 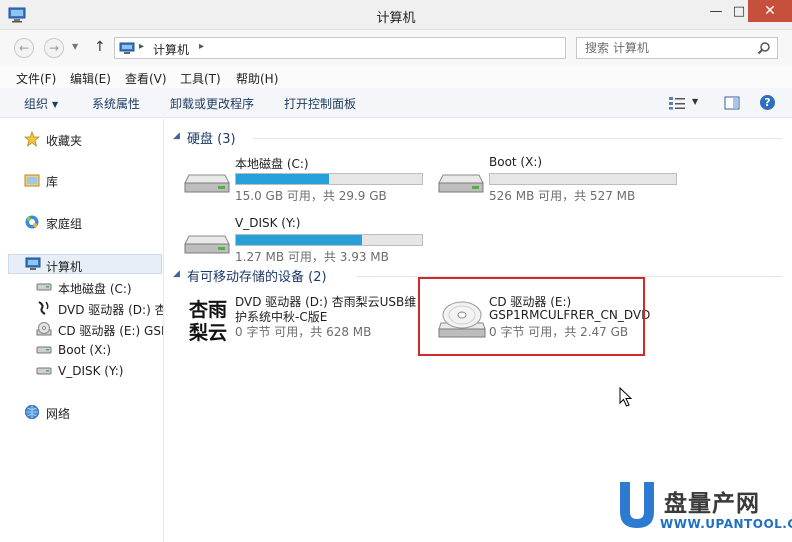 I want to click on sidebar-item-drive-y: V_DISK (Y:), so click(x=81, y=371).